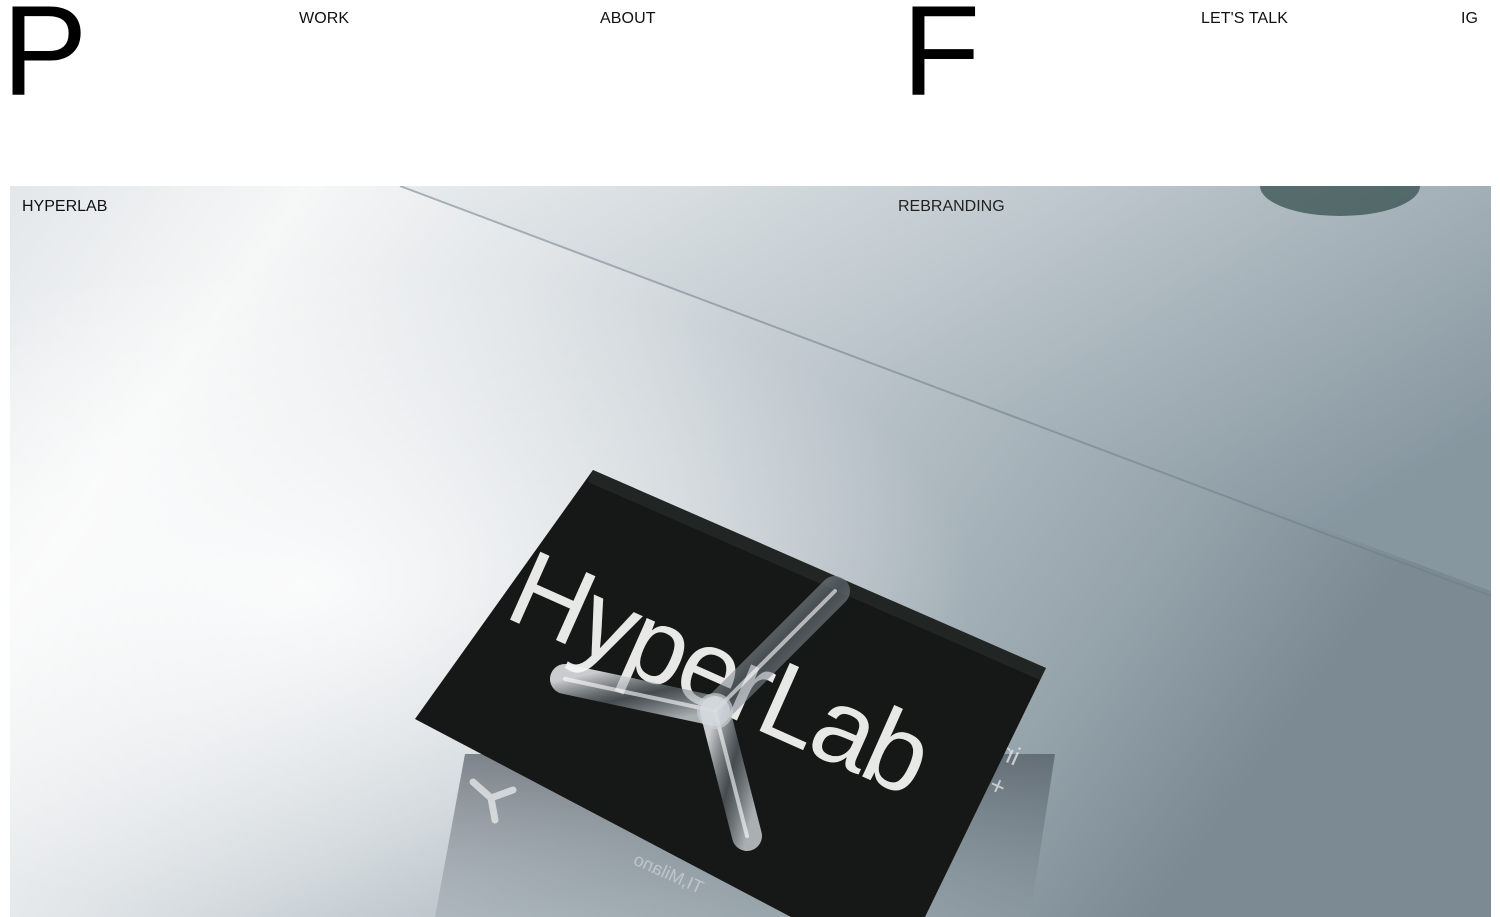 This screenshot has width=1500, height=917. I want to click on logo-f: F, so click(941, 58).